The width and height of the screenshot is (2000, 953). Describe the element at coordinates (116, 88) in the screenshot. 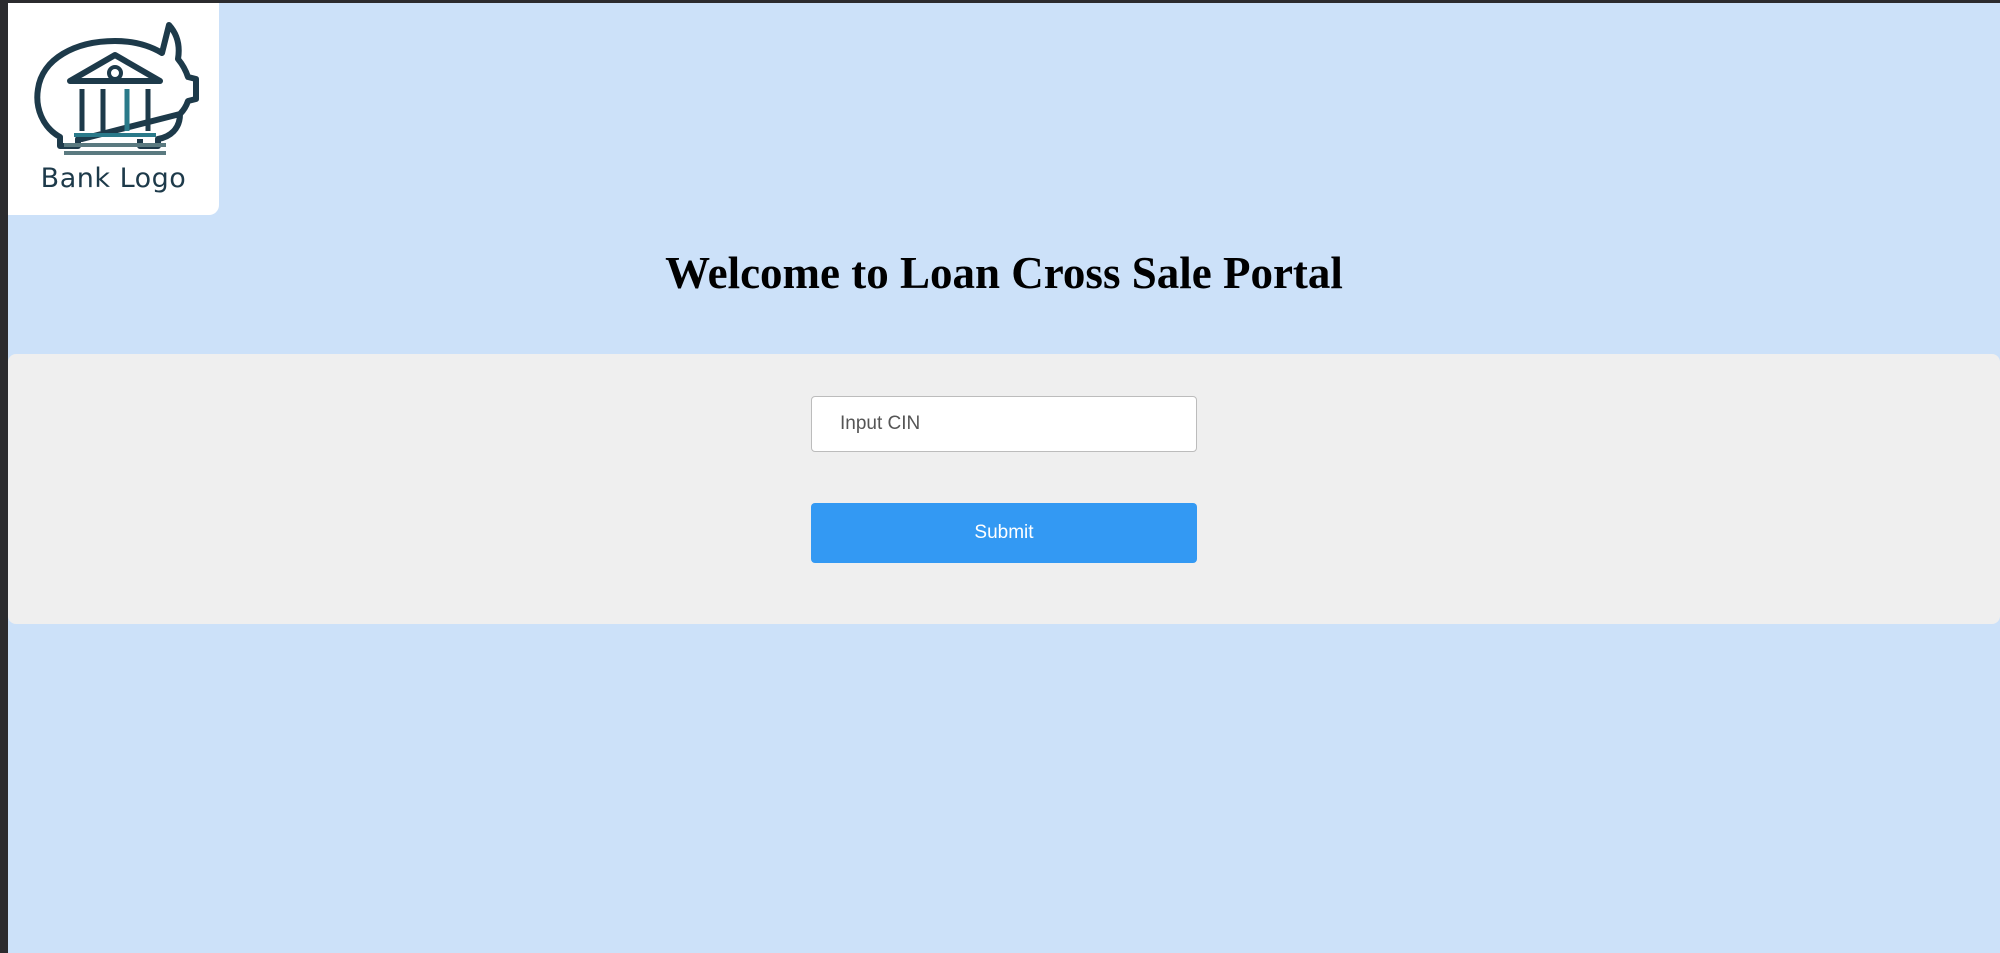

I see `bank-building-piggy-icon` at that location.